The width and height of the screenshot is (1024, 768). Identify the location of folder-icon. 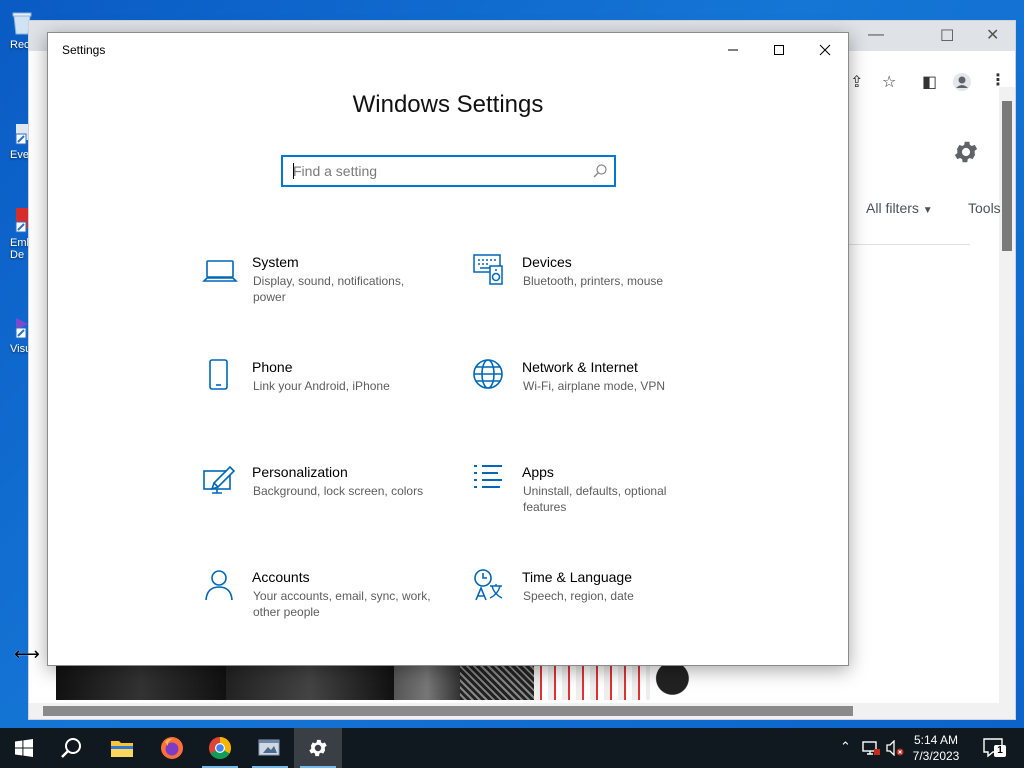
(122, 749).